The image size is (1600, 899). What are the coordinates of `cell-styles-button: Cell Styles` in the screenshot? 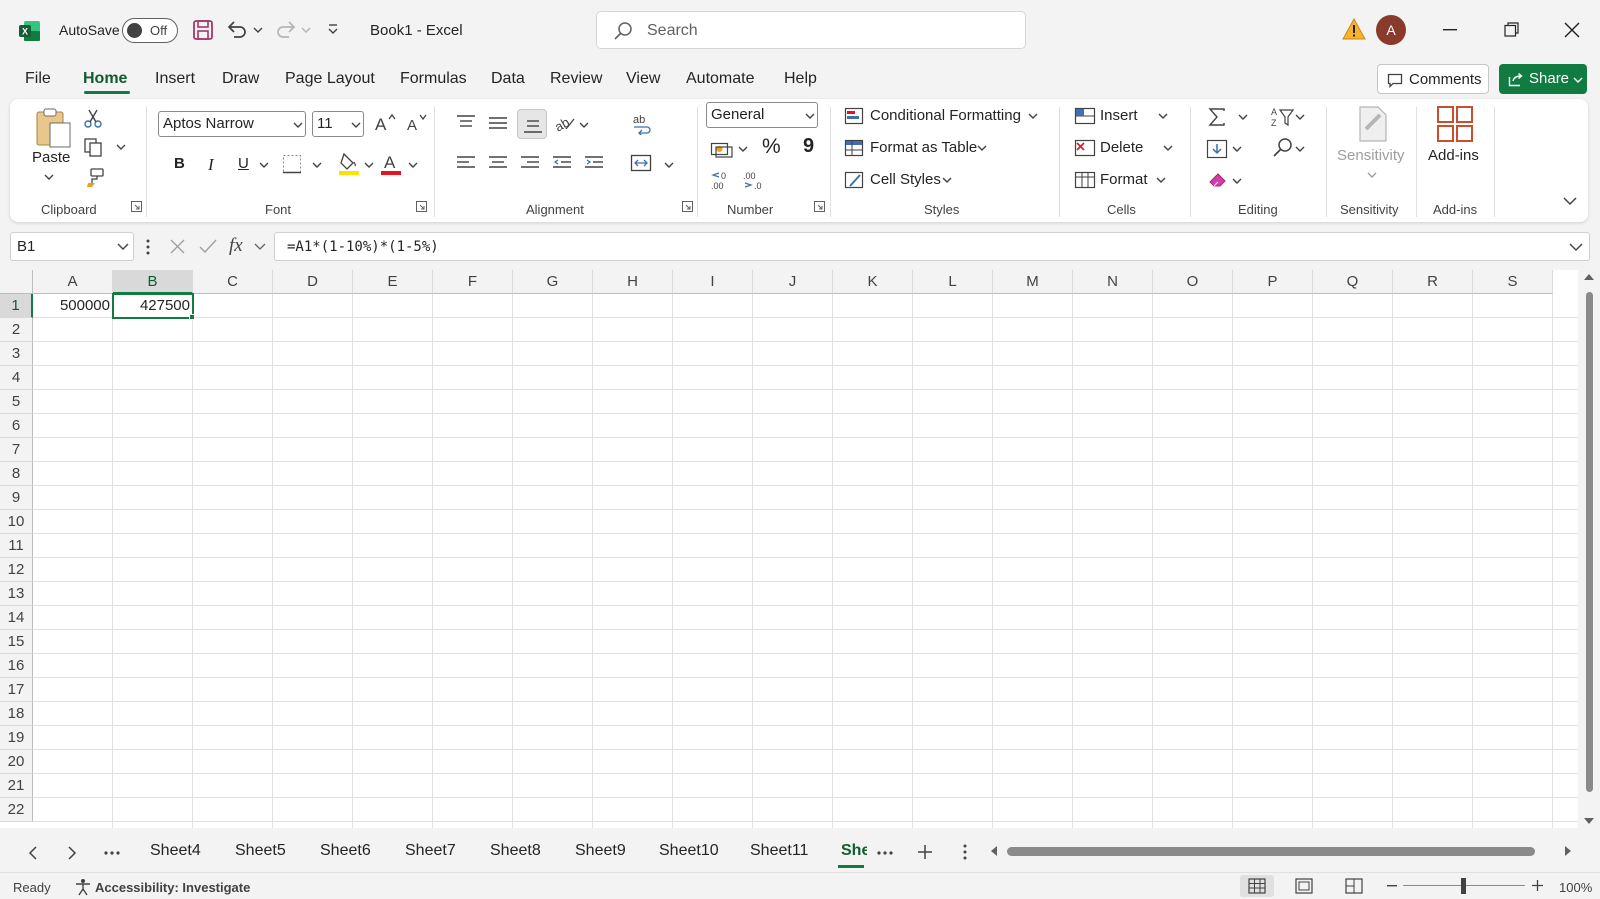 It's located at (905, 179).